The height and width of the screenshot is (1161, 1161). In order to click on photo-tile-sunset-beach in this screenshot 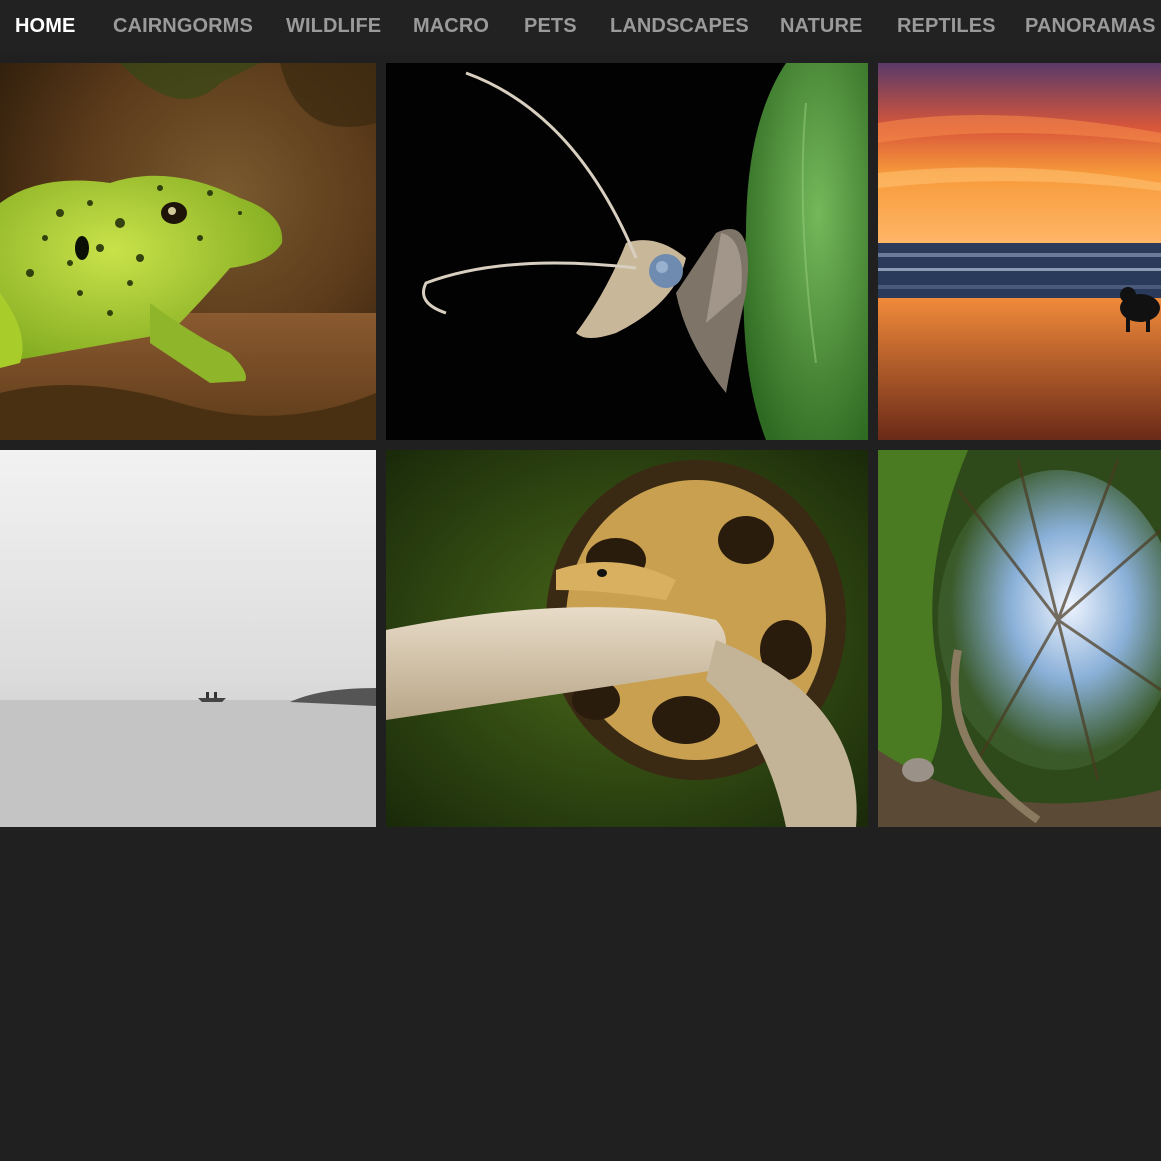, I will do `click(1019, 251)`.